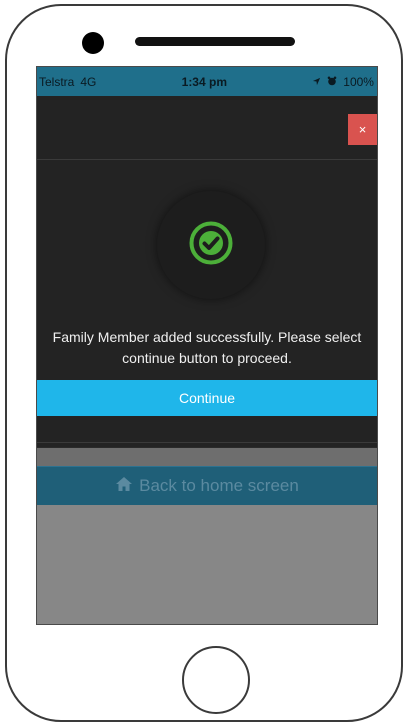 Image resolution: width=409 pixels, height=727 pixels. I want to click on back-home-label: Back to home screen, so click(219, 485).